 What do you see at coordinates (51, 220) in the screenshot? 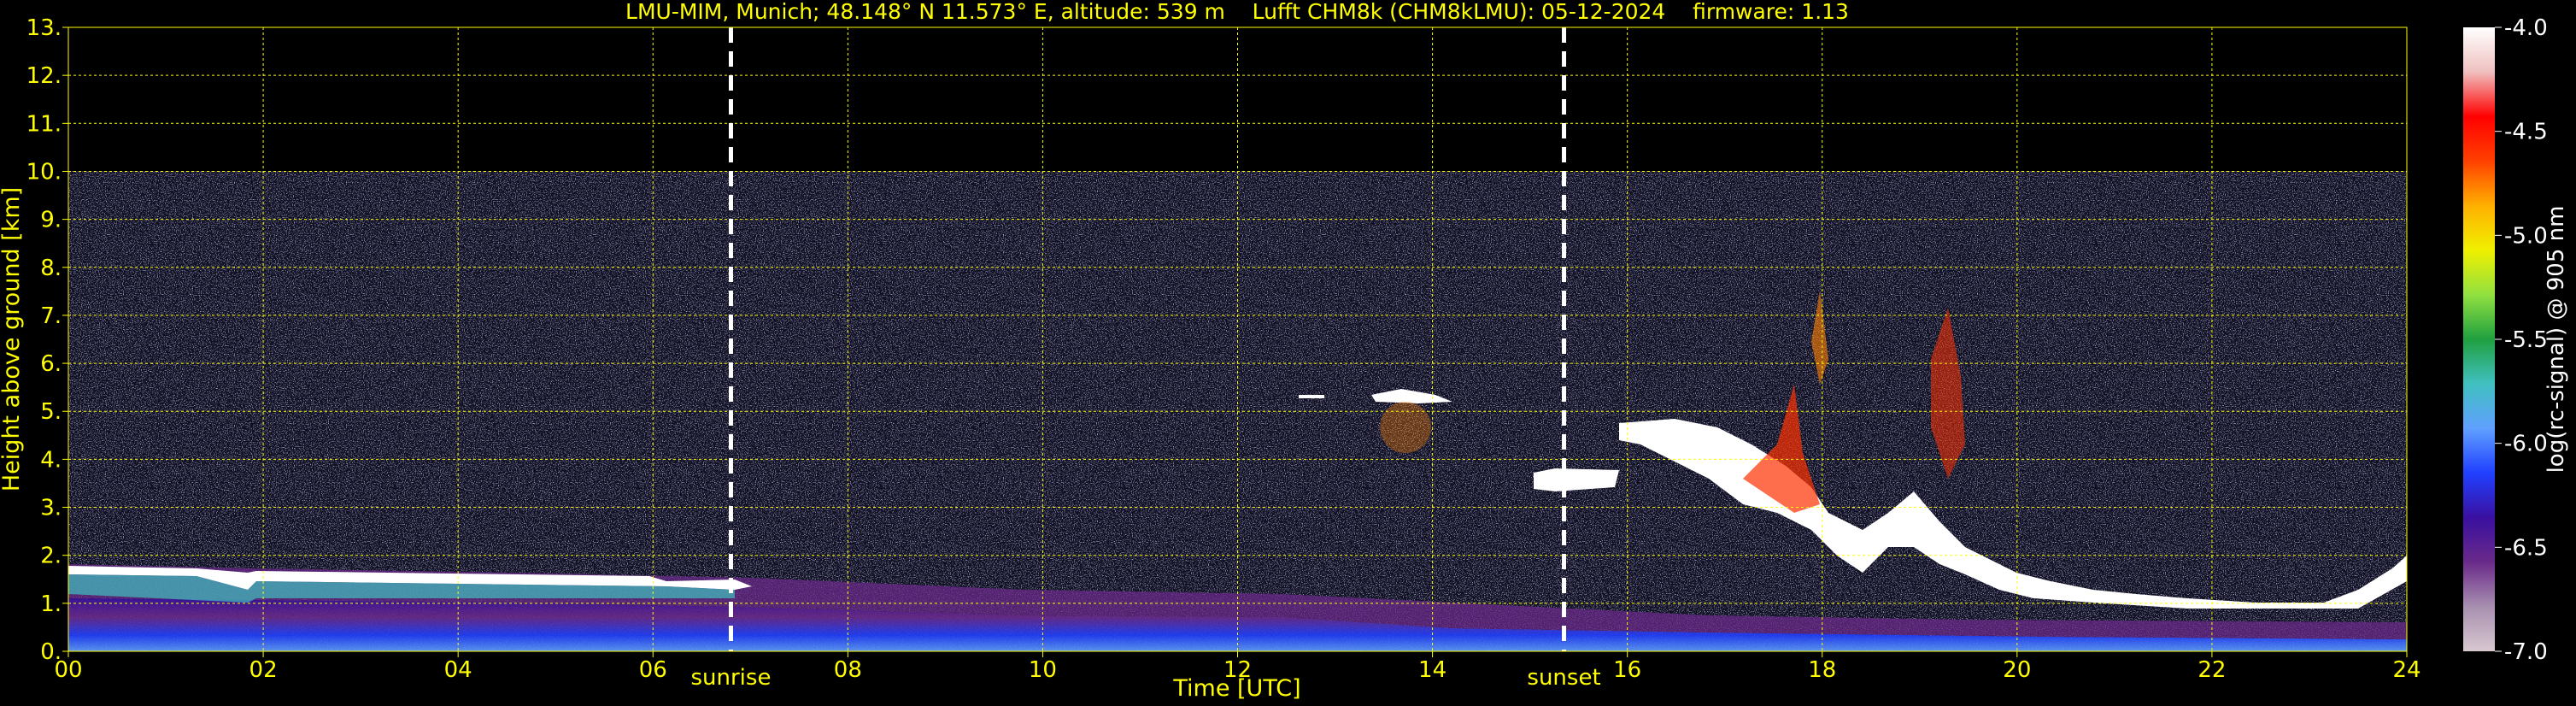
I see `y-tick-label: 9.` at bounding box center [51, 220].